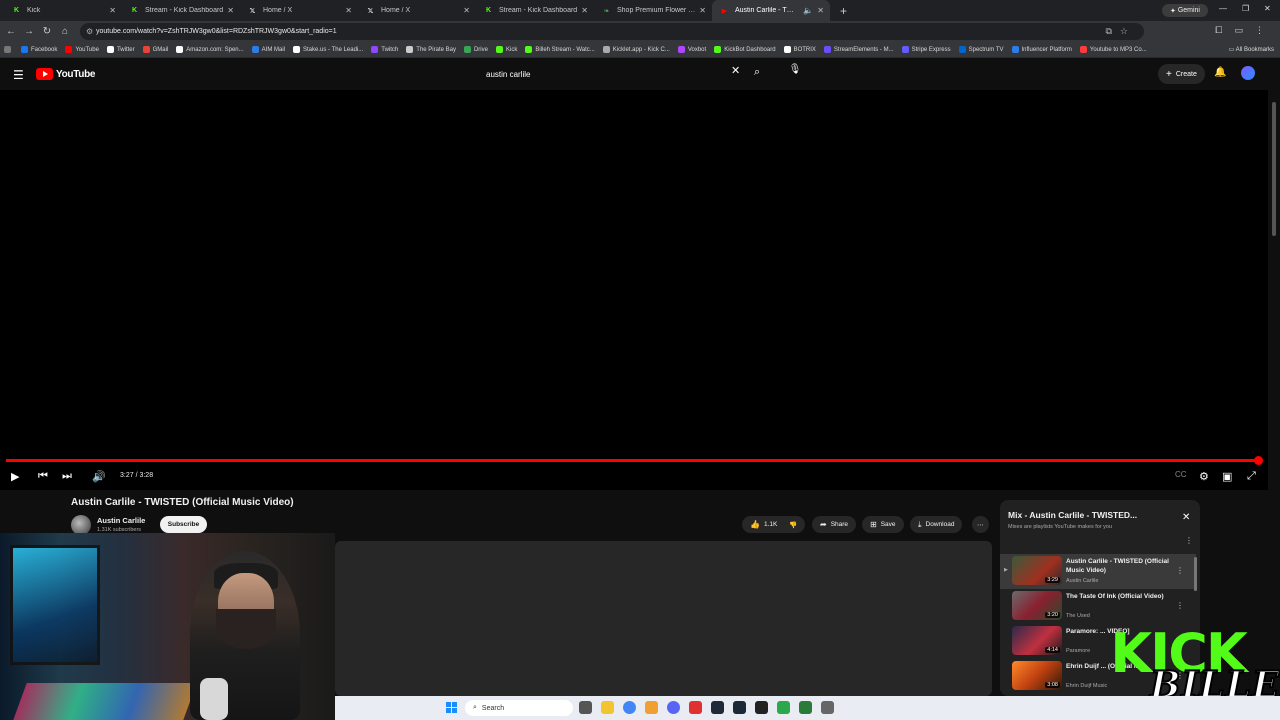 This screenshot has height=720, width=1280. What do you see at coordinates (653, 10) in the screenshot?
I see `browser-tab: ❧ Shop Premium Flower | Surter... ✕` at bounding box center [653, 10].